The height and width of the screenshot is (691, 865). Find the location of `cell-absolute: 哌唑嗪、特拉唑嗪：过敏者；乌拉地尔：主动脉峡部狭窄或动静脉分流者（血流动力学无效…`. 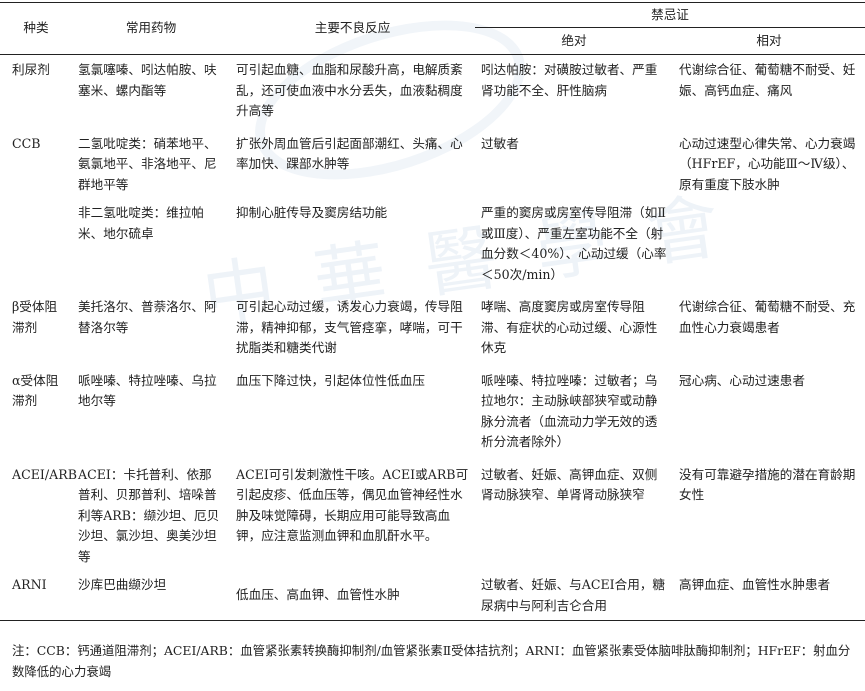

cell-absolute: 哌唑嗪、特拉唑嗪：过敏者；乌拉地尔：主动脉峡部狭窄或动静脉分流者（血流动力学无效… is located at coordinates (569, 411).